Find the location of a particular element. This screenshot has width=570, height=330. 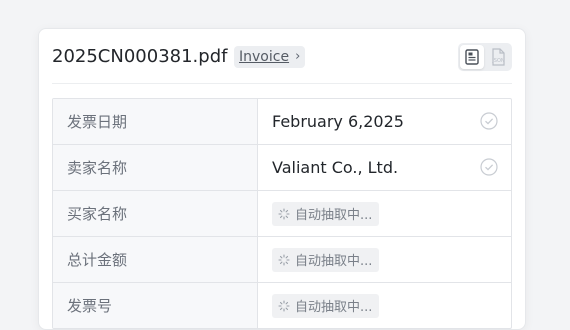

field-label: 总计金额 is located at coordinates (155, 259).